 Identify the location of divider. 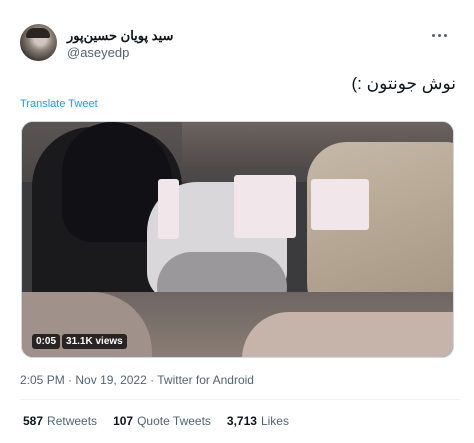
(240, 399).